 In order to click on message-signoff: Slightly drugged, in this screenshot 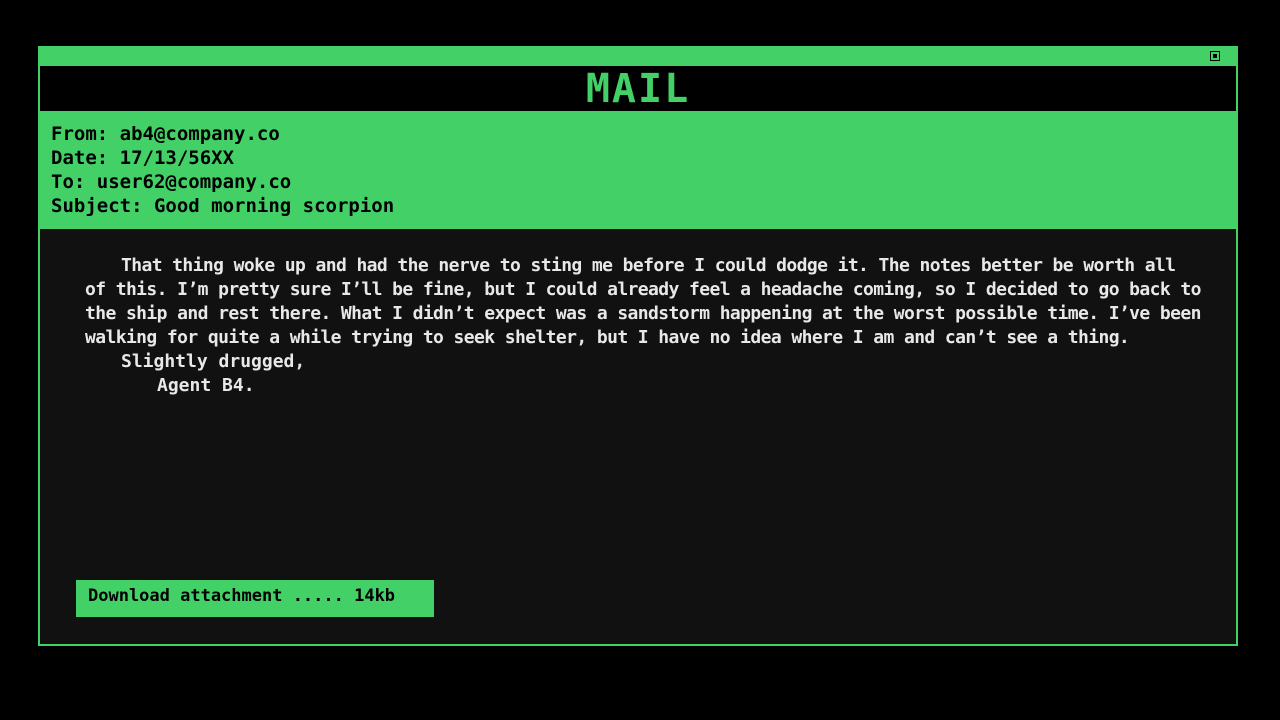, I will do `click(213, 361)`.